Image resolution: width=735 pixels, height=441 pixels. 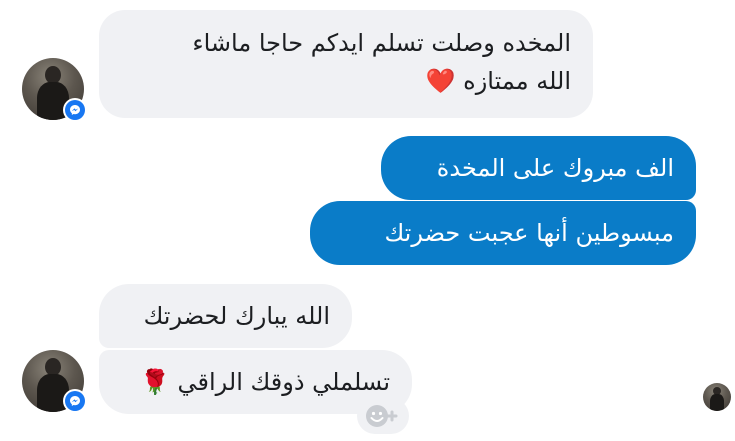 I want to click on message-text: الف مبروك على المخدة, so click(x=555, y=168).